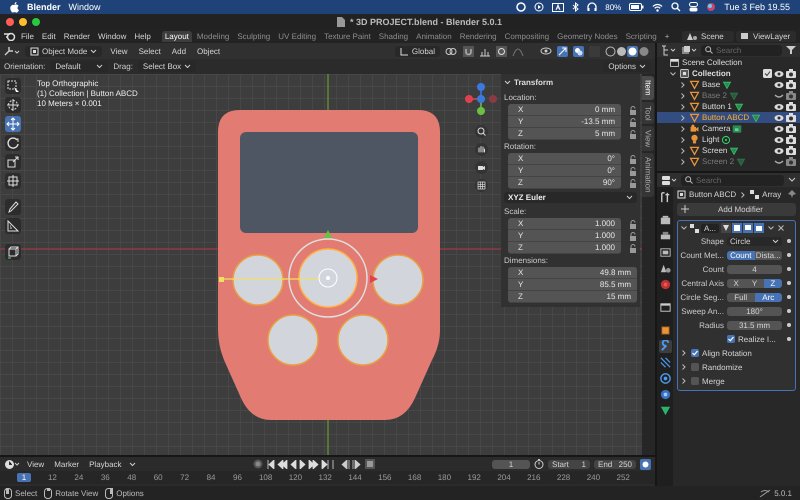 The height and width of the screenshot is (500, 800). What do you see at coordinates (740, 255) in the screenshot?
I see `toggle-option: Count` at bounding box center [740, 255].